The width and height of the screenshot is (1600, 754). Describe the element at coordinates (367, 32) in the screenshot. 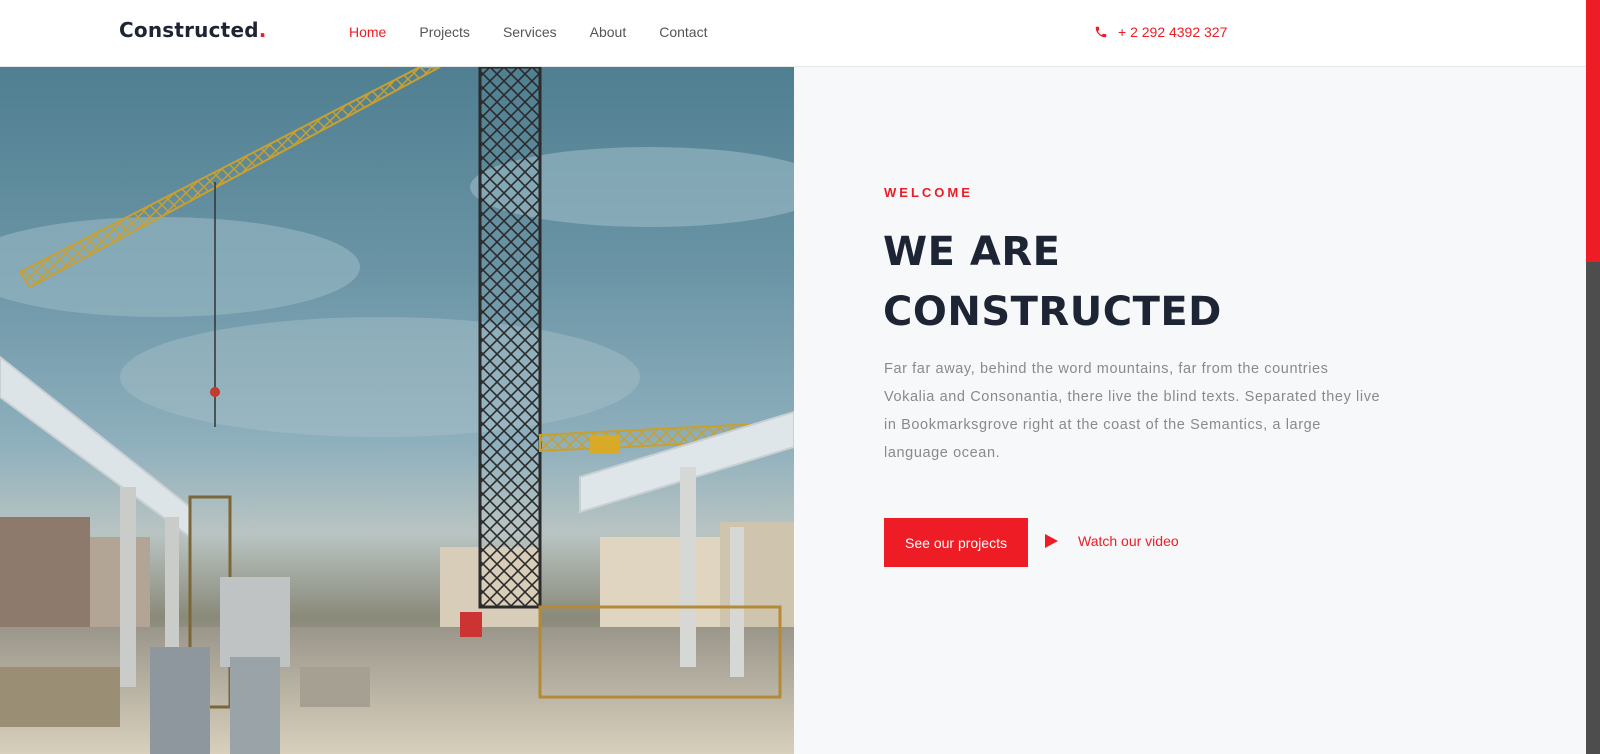

I see `nav-item-home: Home` at that location.